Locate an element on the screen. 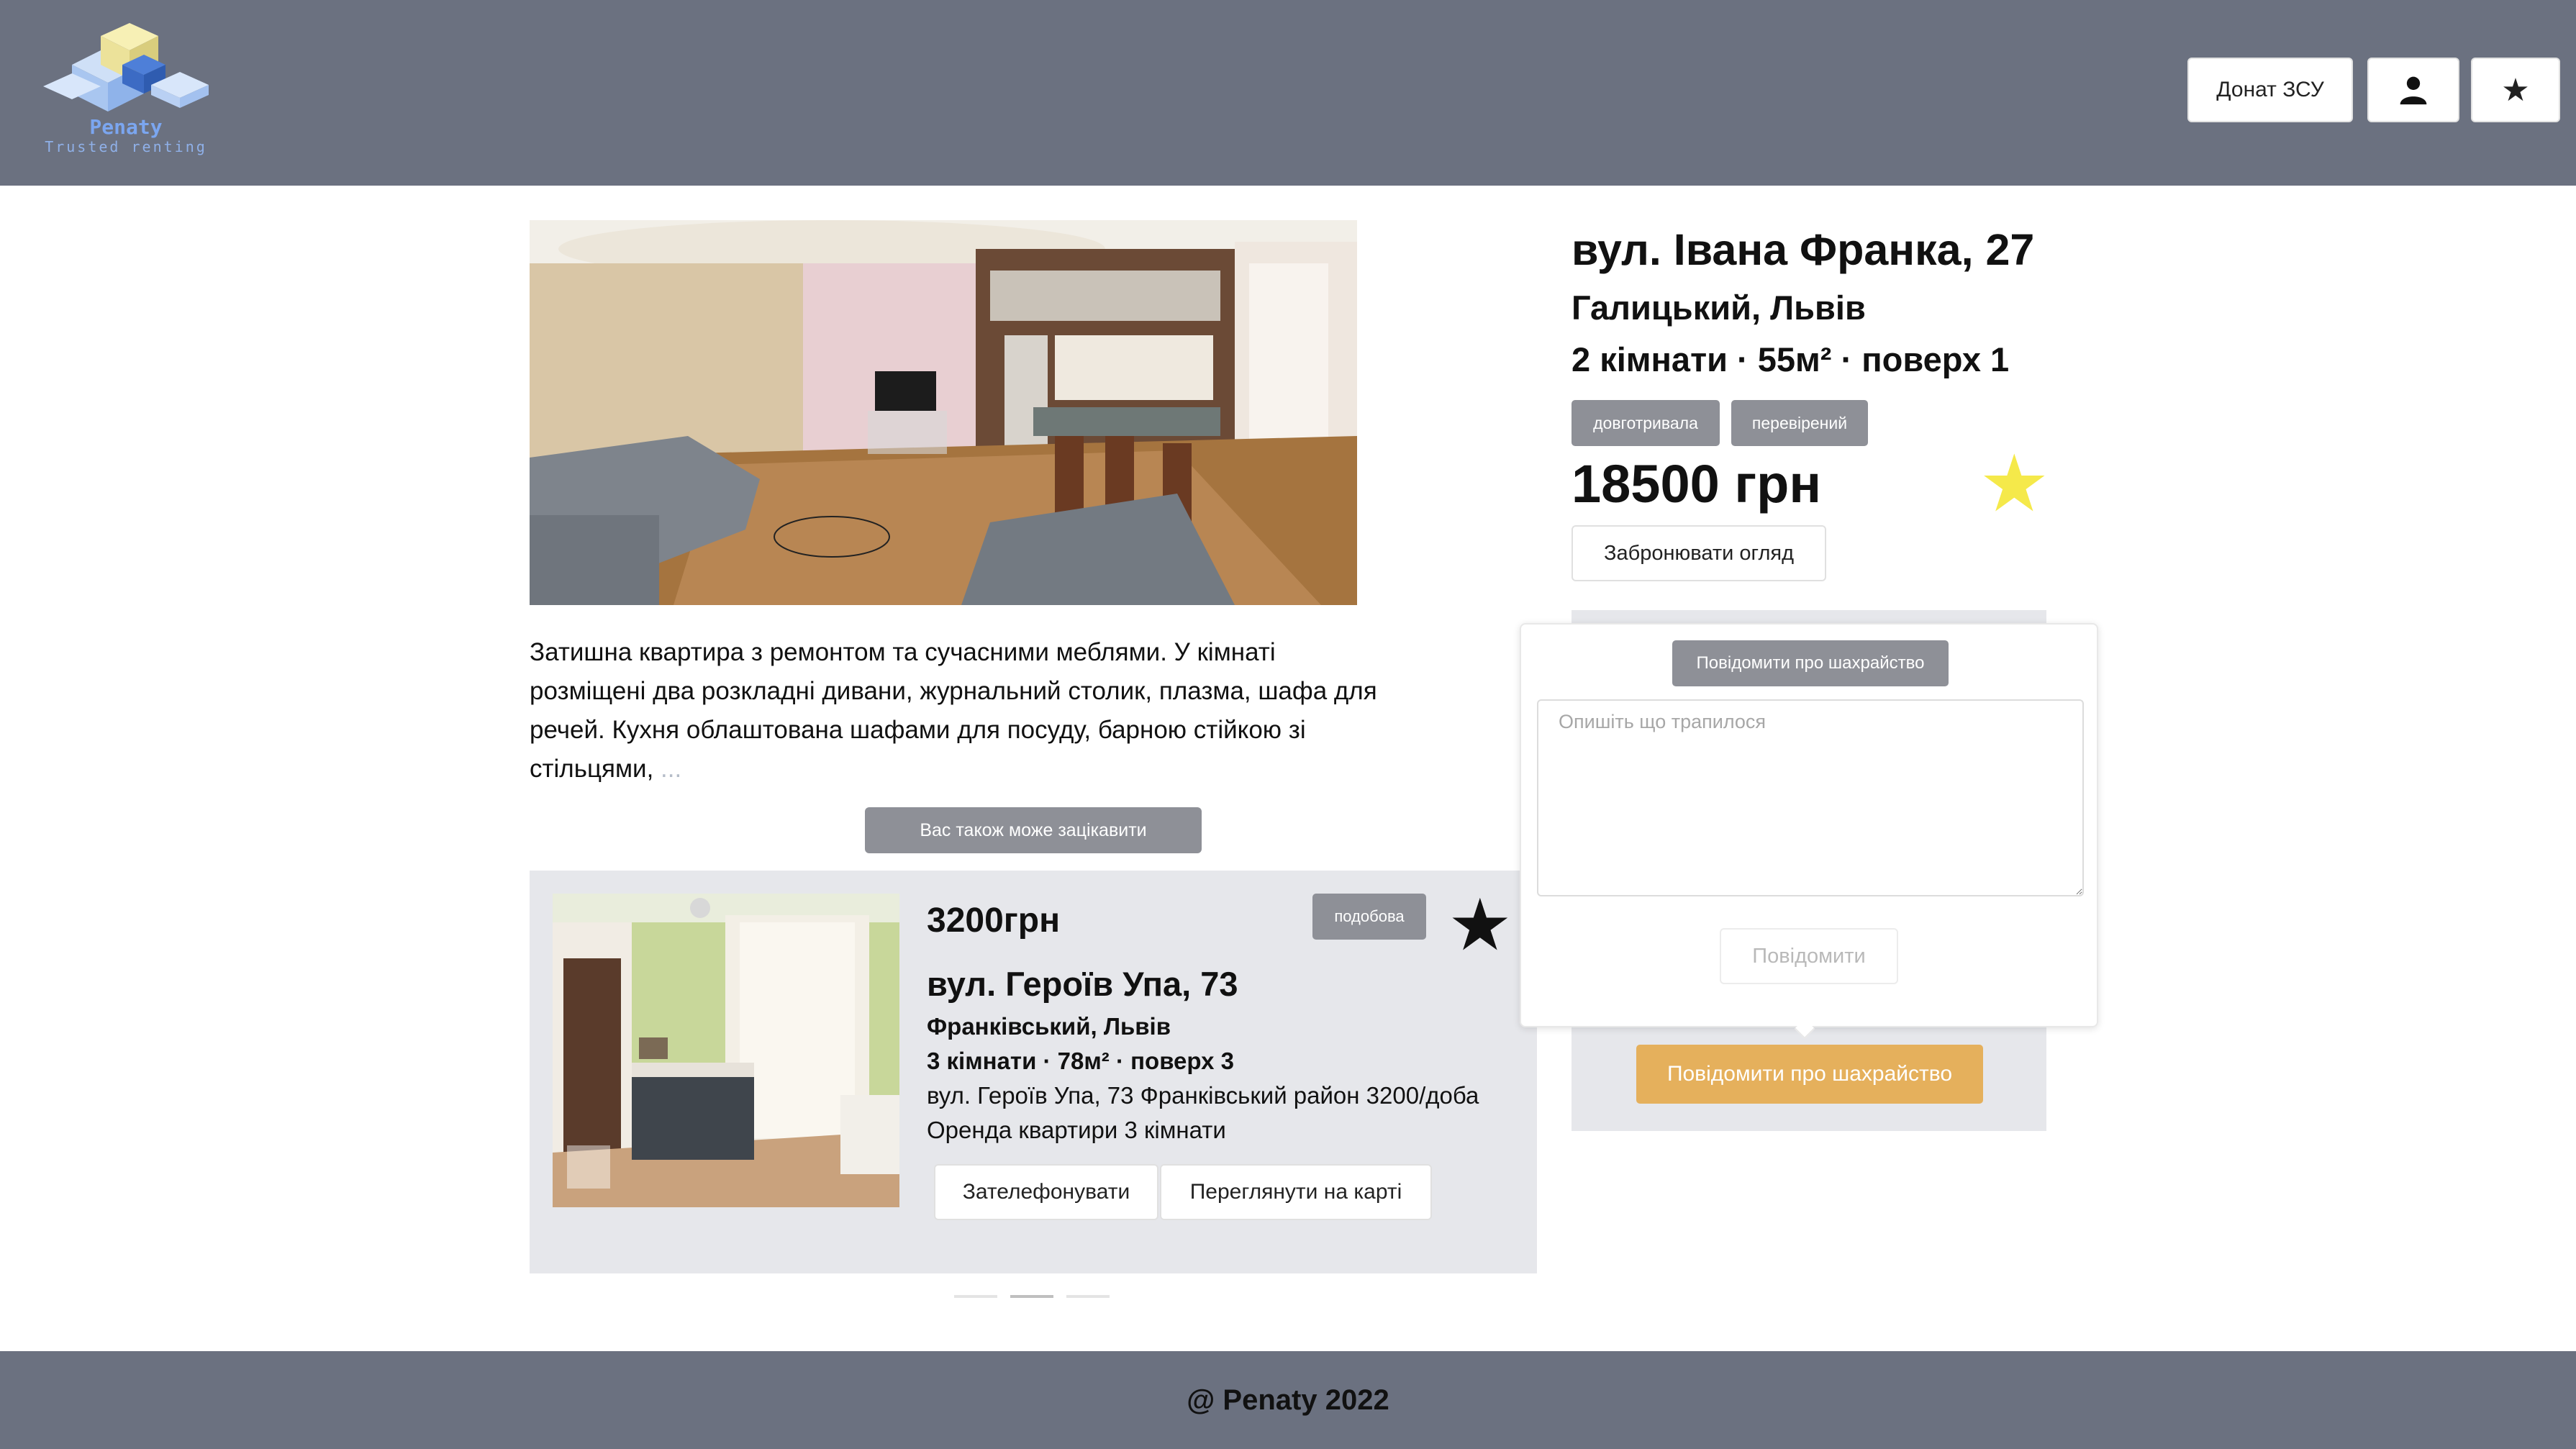  listing-price: 18500 грн is located at coordinates (1697, 484).